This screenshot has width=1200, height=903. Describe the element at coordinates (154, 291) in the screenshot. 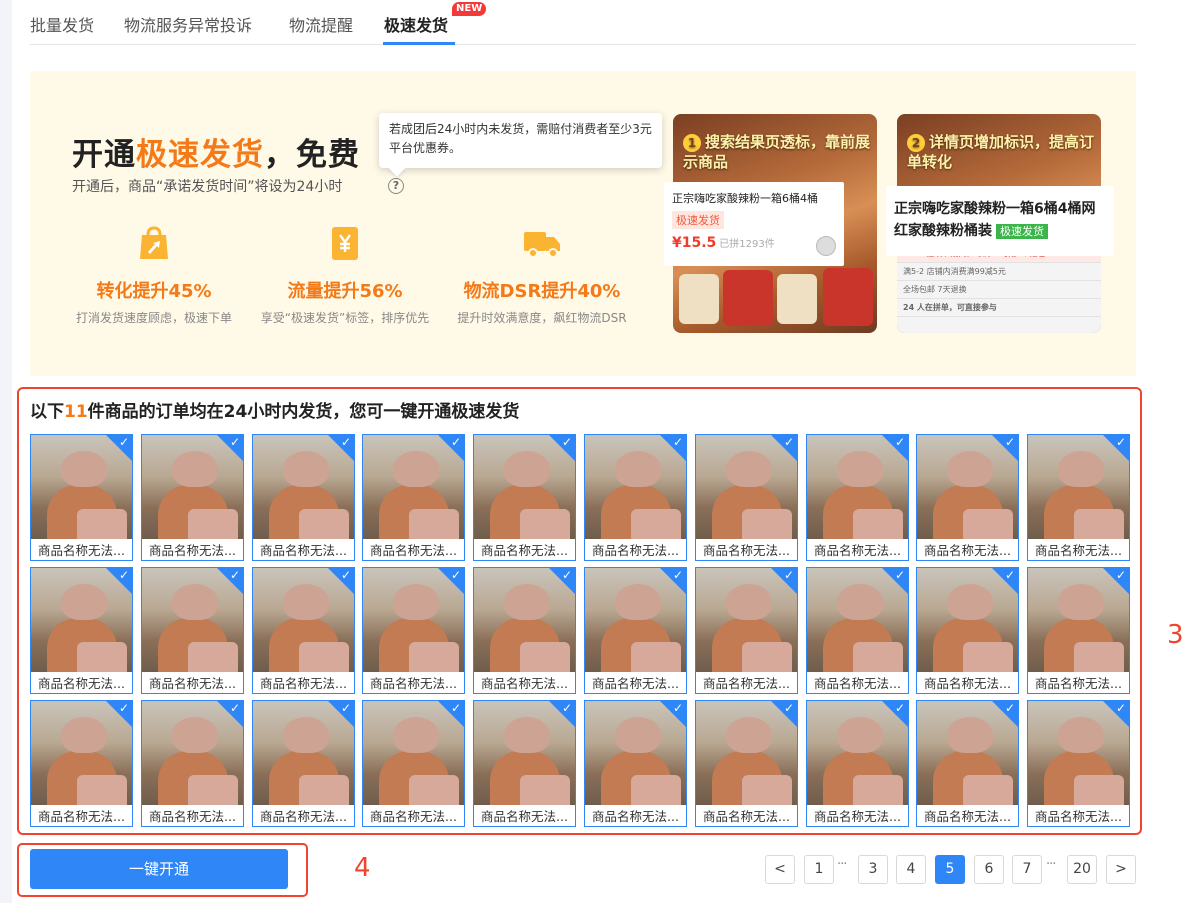

I see `feature-value: 转化提升45%` at that location.